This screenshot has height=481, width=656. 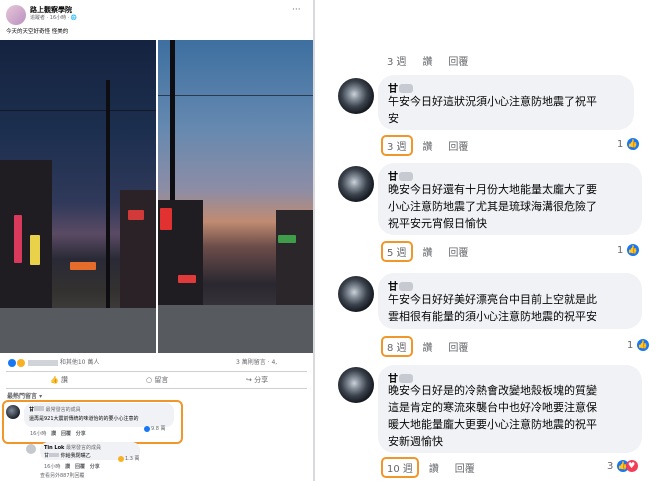 I want to click on comment-week: 5 週, so click(x=397, y=253).